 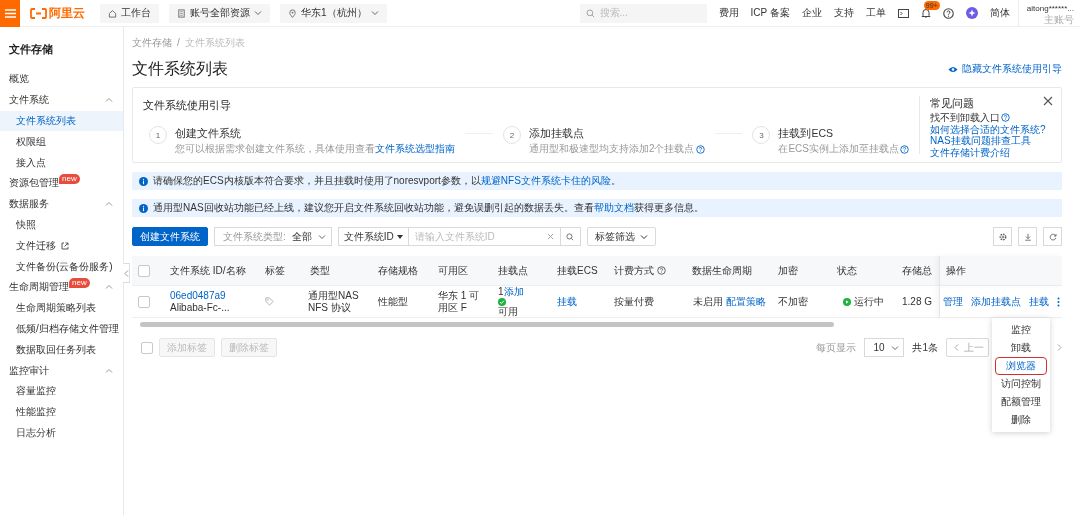 I want to click on sidebar-item: 文件备份(云备份服务), so click(x=61, y=266).